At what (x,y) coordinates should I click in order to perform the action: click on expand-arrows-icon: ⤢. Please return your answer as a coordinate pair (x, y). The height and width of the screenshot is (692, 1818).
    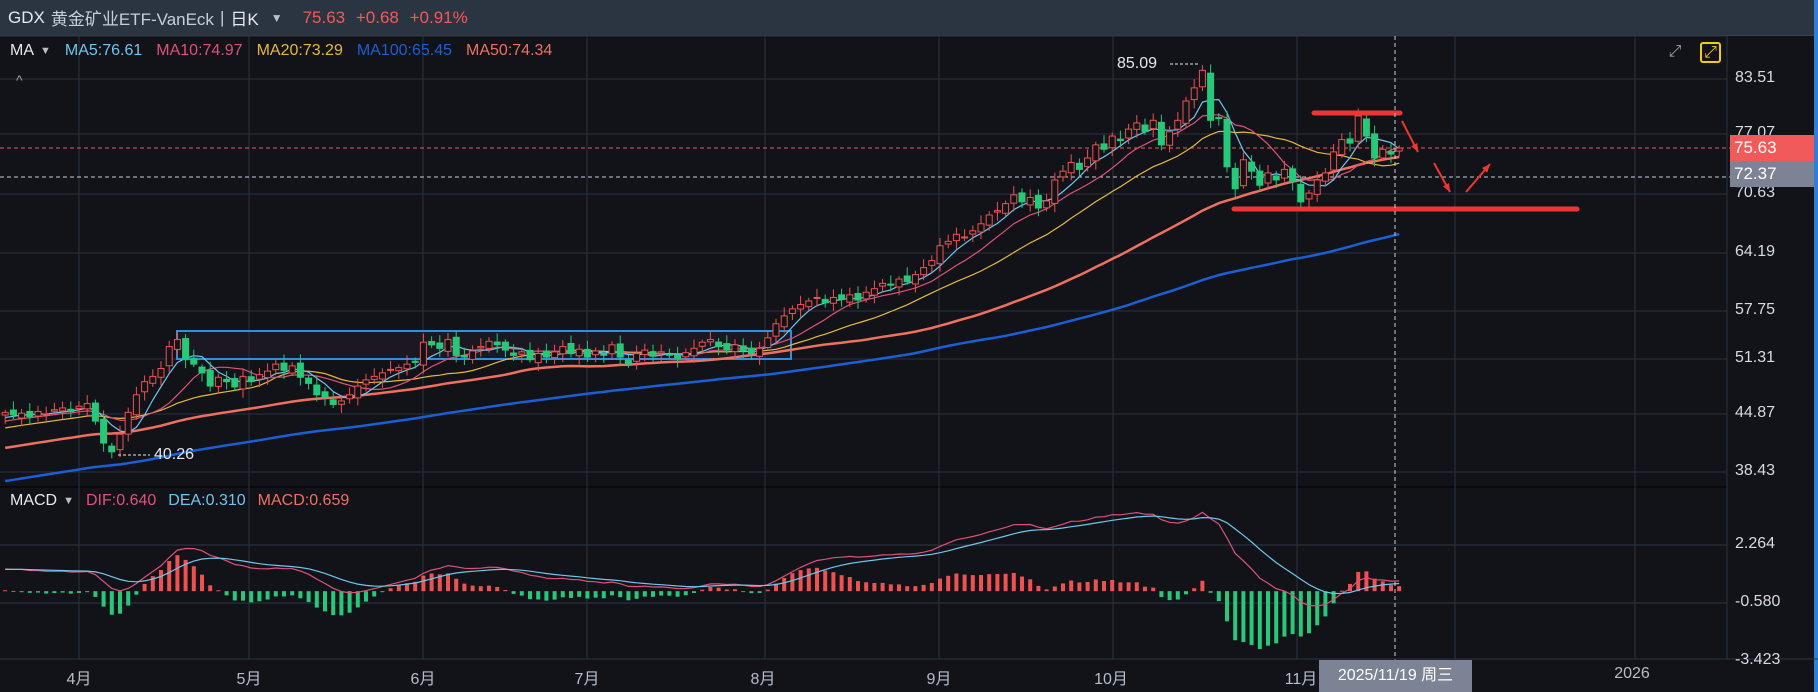
    Looking at the image, I should click on (1675, 52).